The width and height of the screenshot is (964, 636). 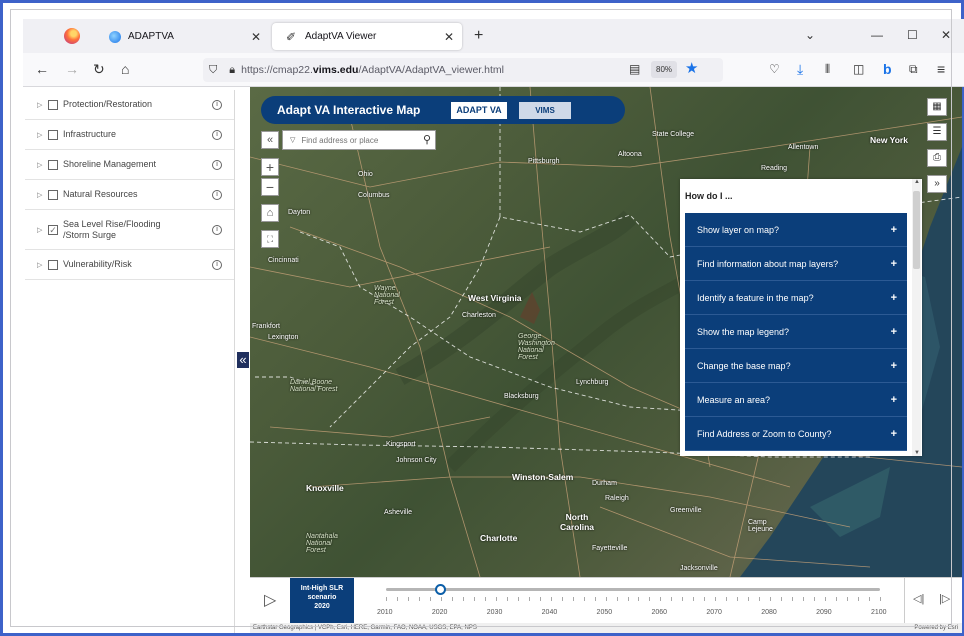 What do you see at coordinates (440, 589) in the screenshot?
I see `slider-thumb` at bounding box center [440, 589].